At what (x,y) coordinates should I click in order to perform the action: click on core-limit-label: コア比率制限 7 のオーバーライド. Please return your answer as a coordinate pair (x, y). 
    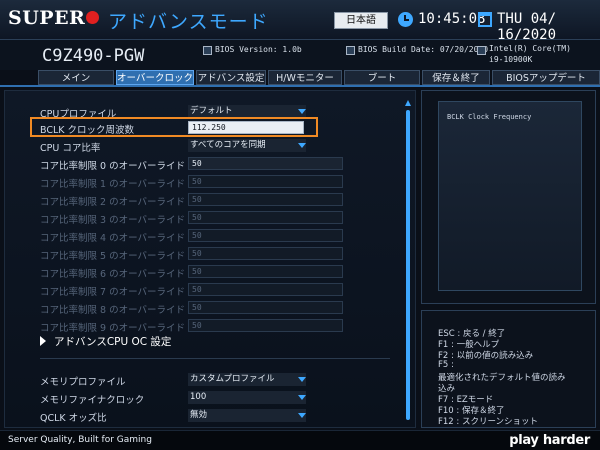
    Looking at the image, I should click on (112, 292).